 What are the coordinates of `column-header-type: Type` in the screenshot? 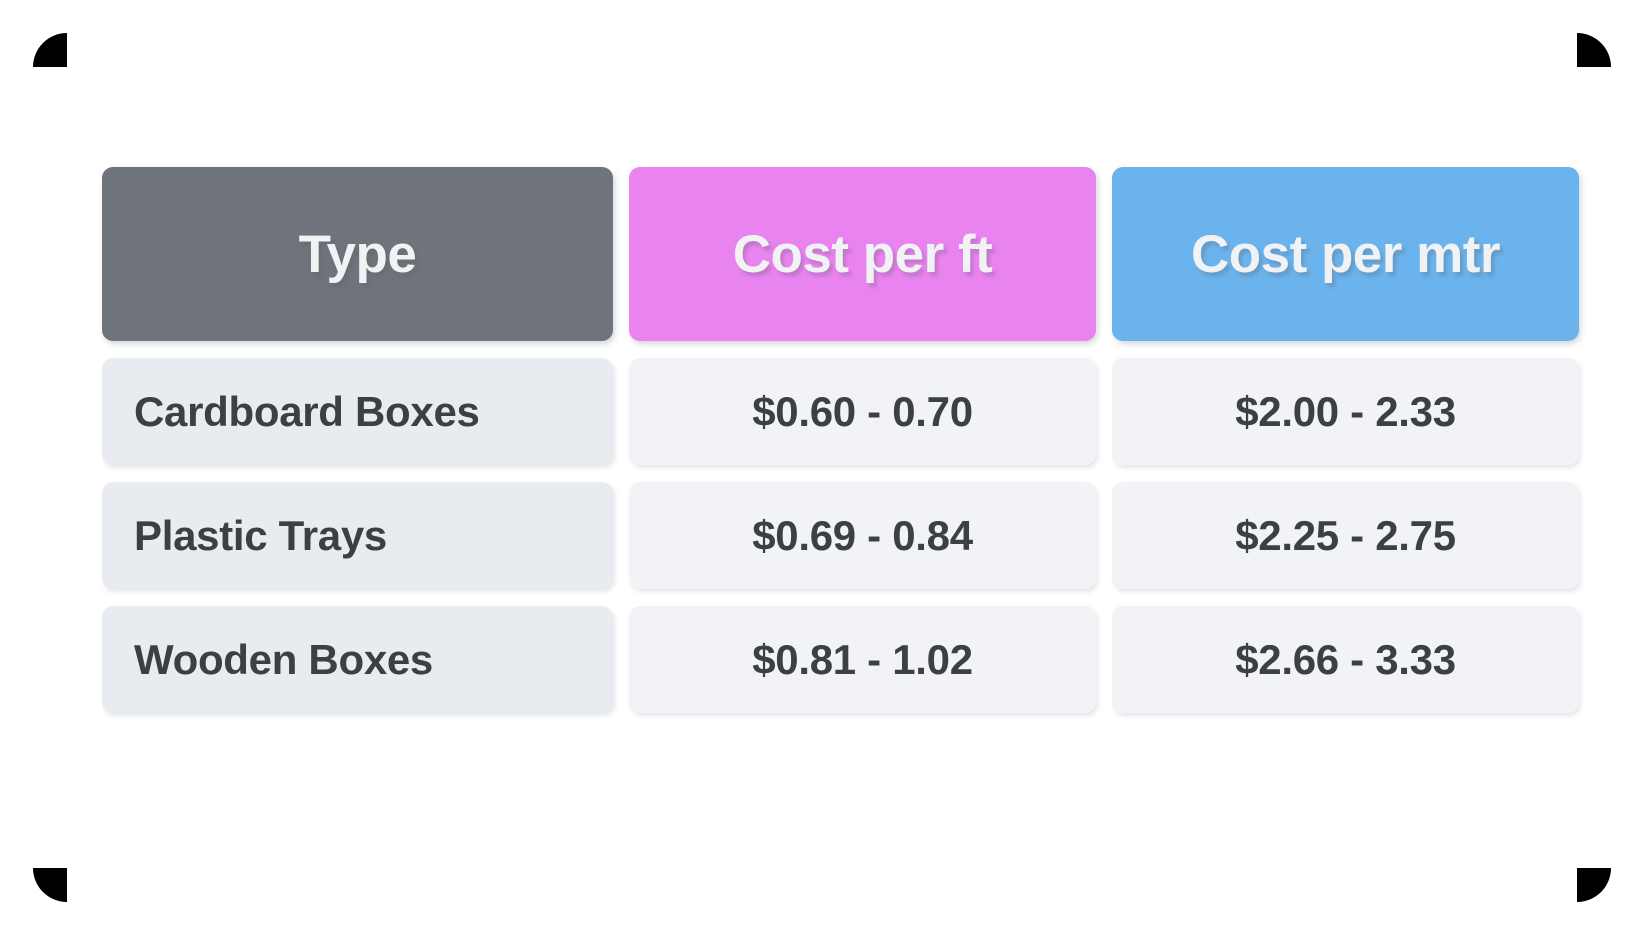 It's located at (357, 254).